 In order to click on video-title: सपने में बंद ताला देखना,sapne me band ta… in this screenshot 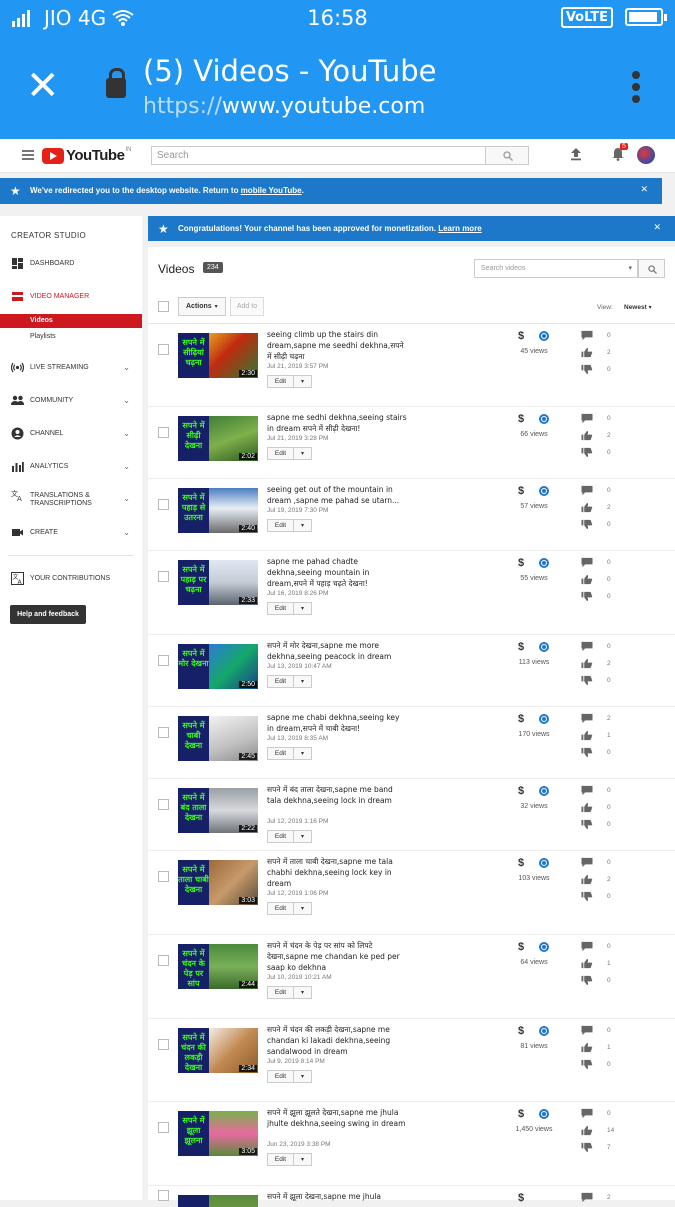, I will do `click(337, 795)`.